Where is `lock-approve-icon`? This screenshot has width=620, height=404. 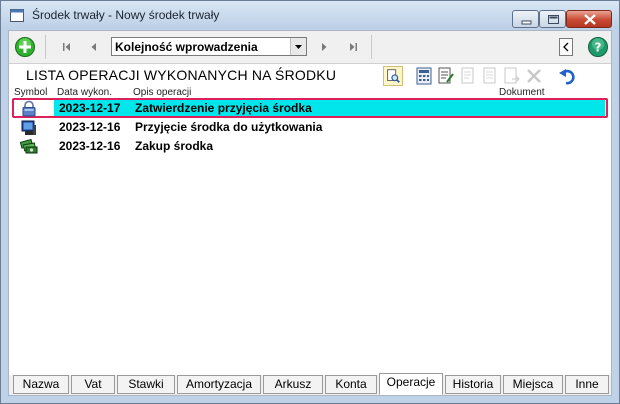
lock-approve-icon is located at coordinates (29, 108).